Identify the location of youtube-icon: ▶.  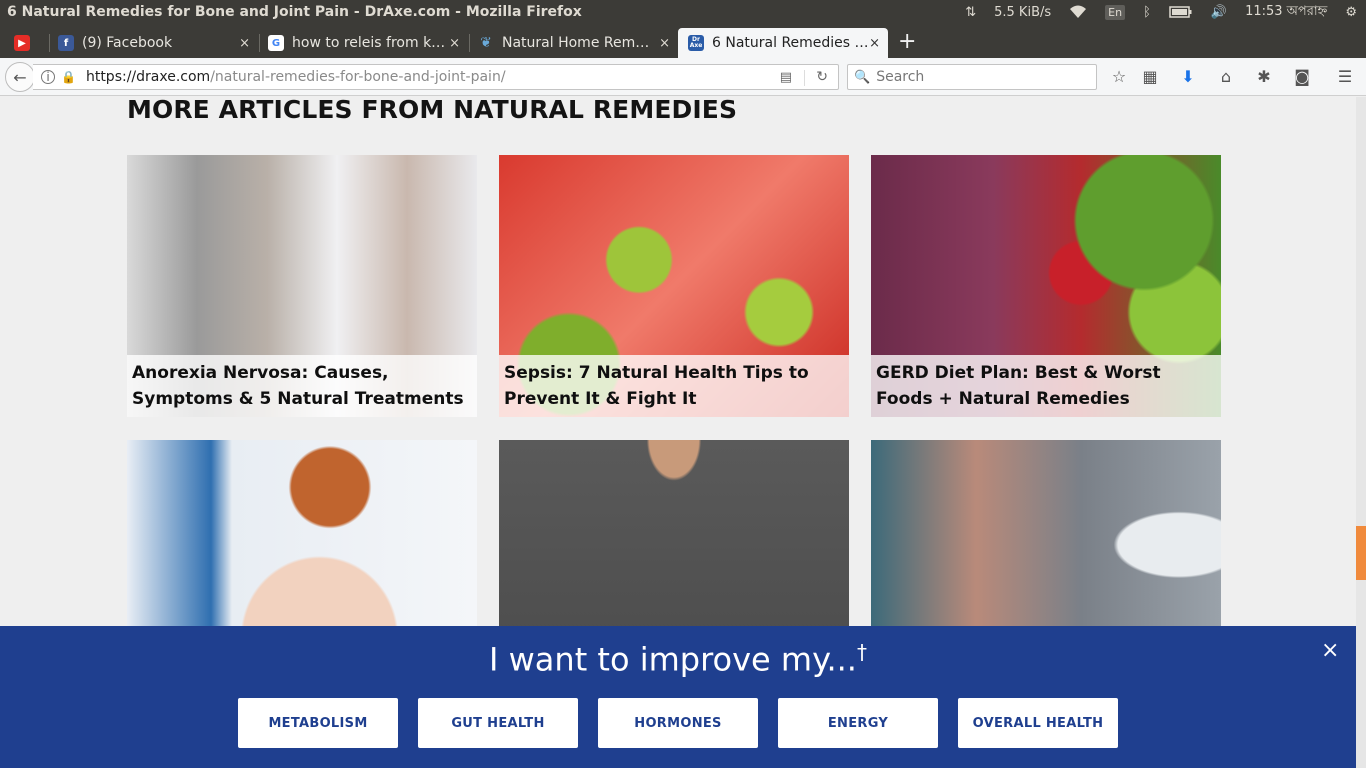
(22, 43).